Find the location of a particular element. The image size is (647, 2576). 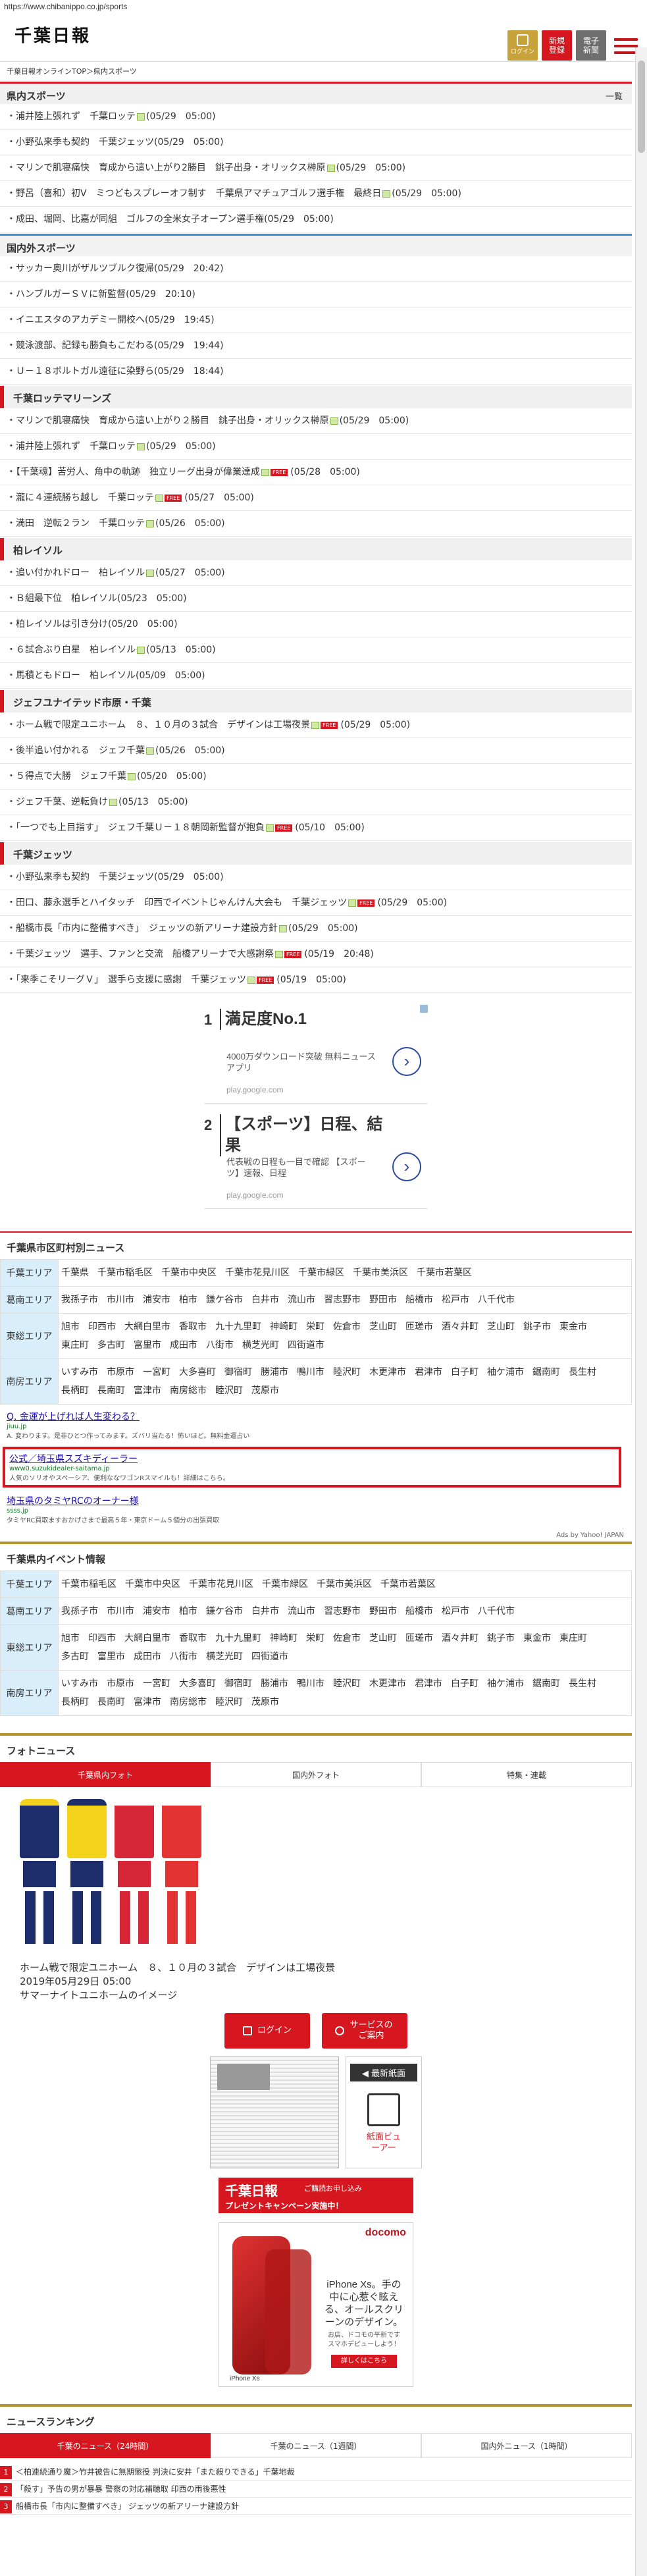

area-label: 東総エリア is located at coordinates (29, 1648).